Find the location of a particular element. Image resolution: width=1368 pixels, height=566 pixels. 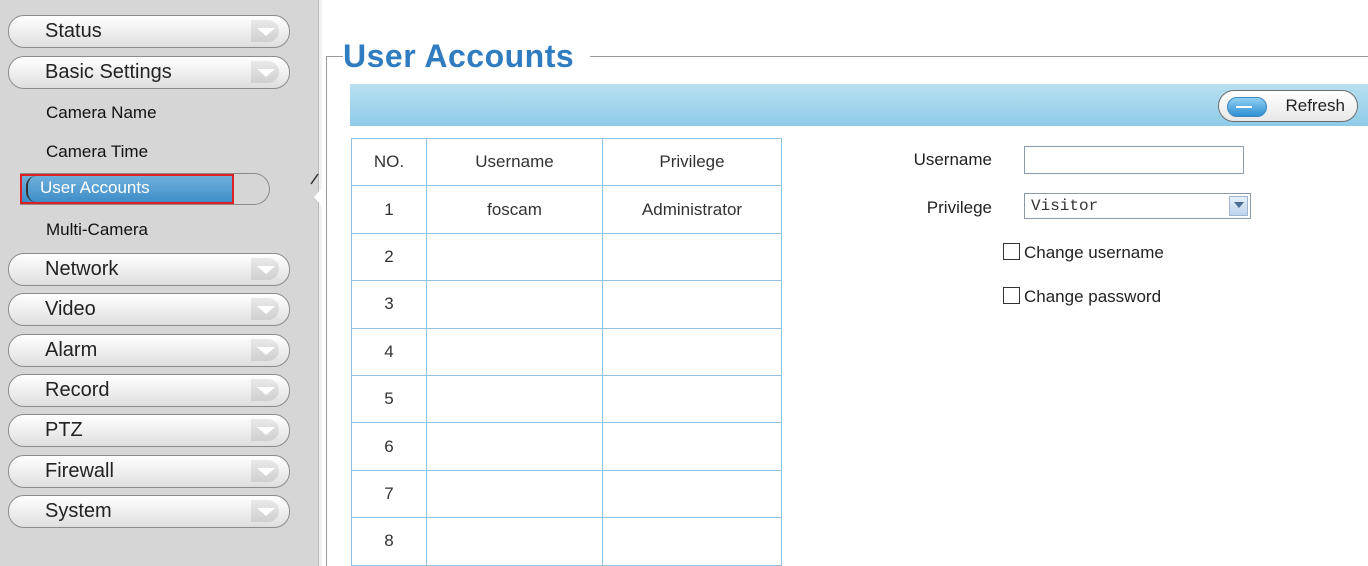

change-username-label: Change username is located at coordinates (1094, 253).